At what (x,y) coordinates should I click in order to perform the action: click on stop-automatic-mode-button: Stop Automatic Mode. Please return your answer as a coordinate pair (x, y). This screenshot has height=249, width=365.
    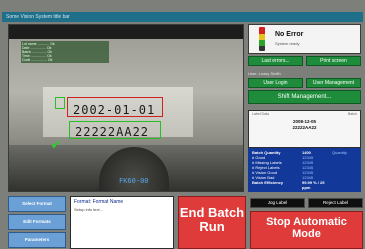
    Looking at the image, I should click on (306, 230).